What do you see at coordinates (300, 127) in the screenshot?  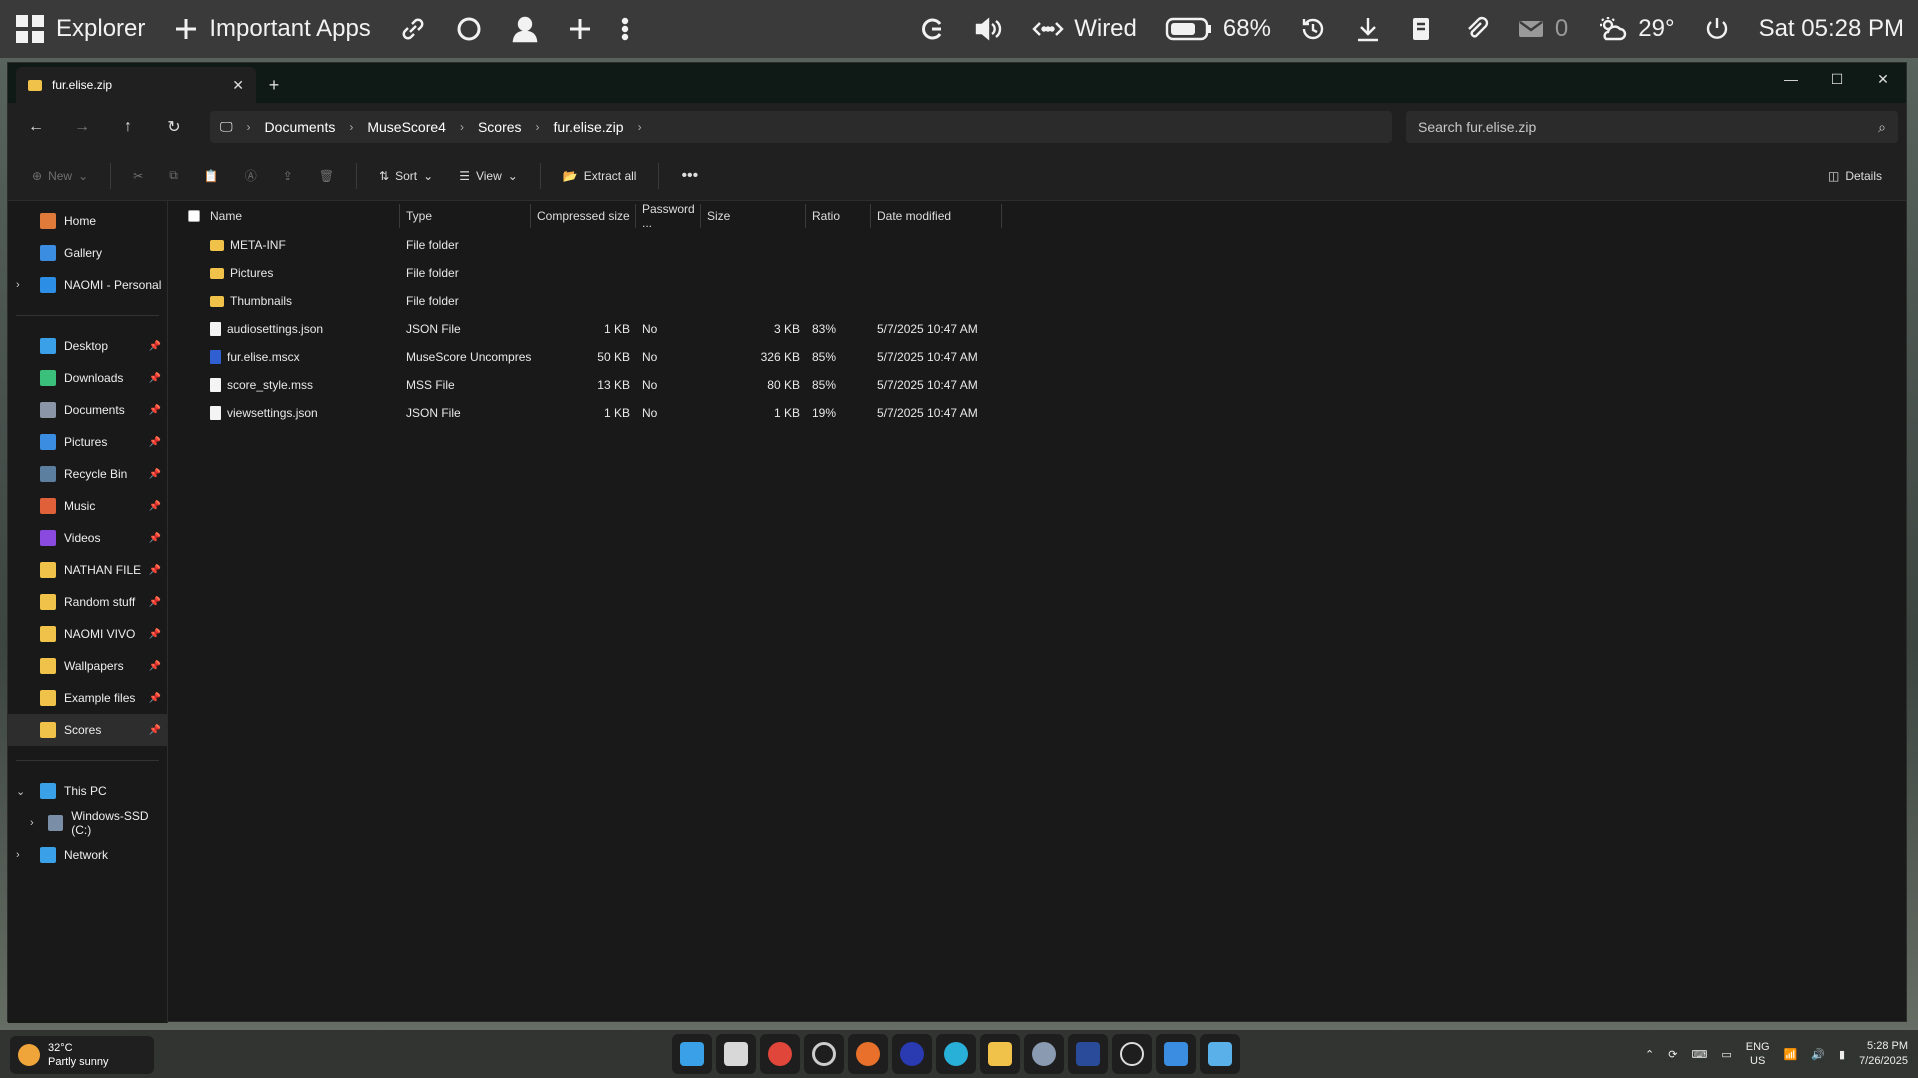 I see `breadcrumb-documents: Documents` at bounding box center [300, 127].